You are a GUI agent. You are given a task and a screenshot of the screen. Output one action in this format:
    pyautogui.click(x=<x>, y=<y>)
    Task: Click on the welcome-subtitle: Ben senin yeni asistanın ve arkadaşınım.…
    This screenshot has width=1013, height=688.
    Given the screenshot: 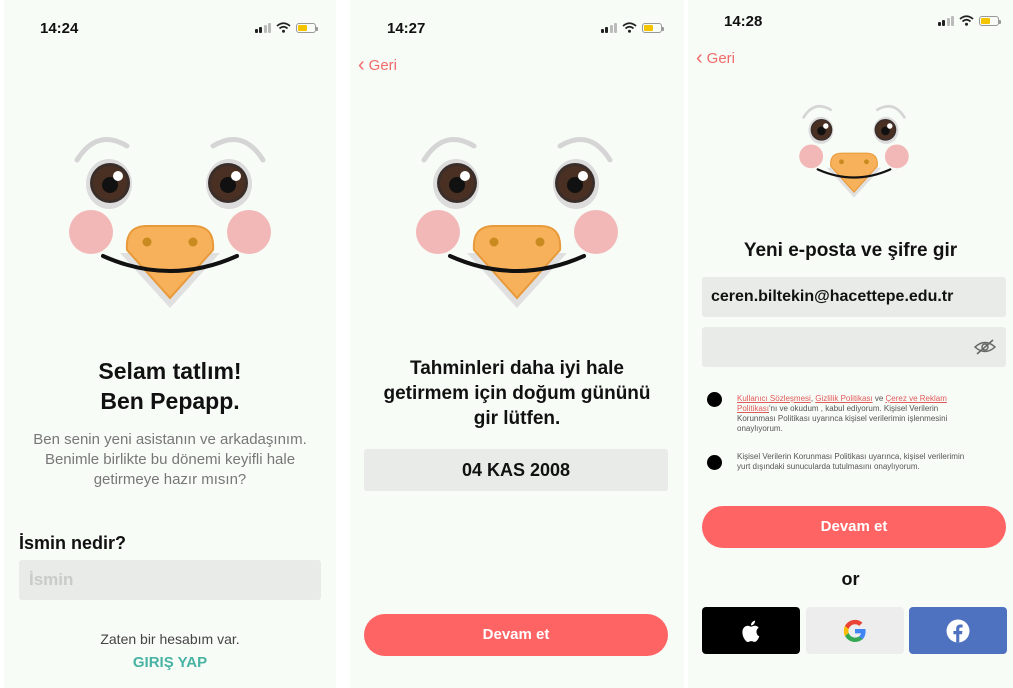 What is the action you would take?
    pyautogui.click(x=170, y=460)
    